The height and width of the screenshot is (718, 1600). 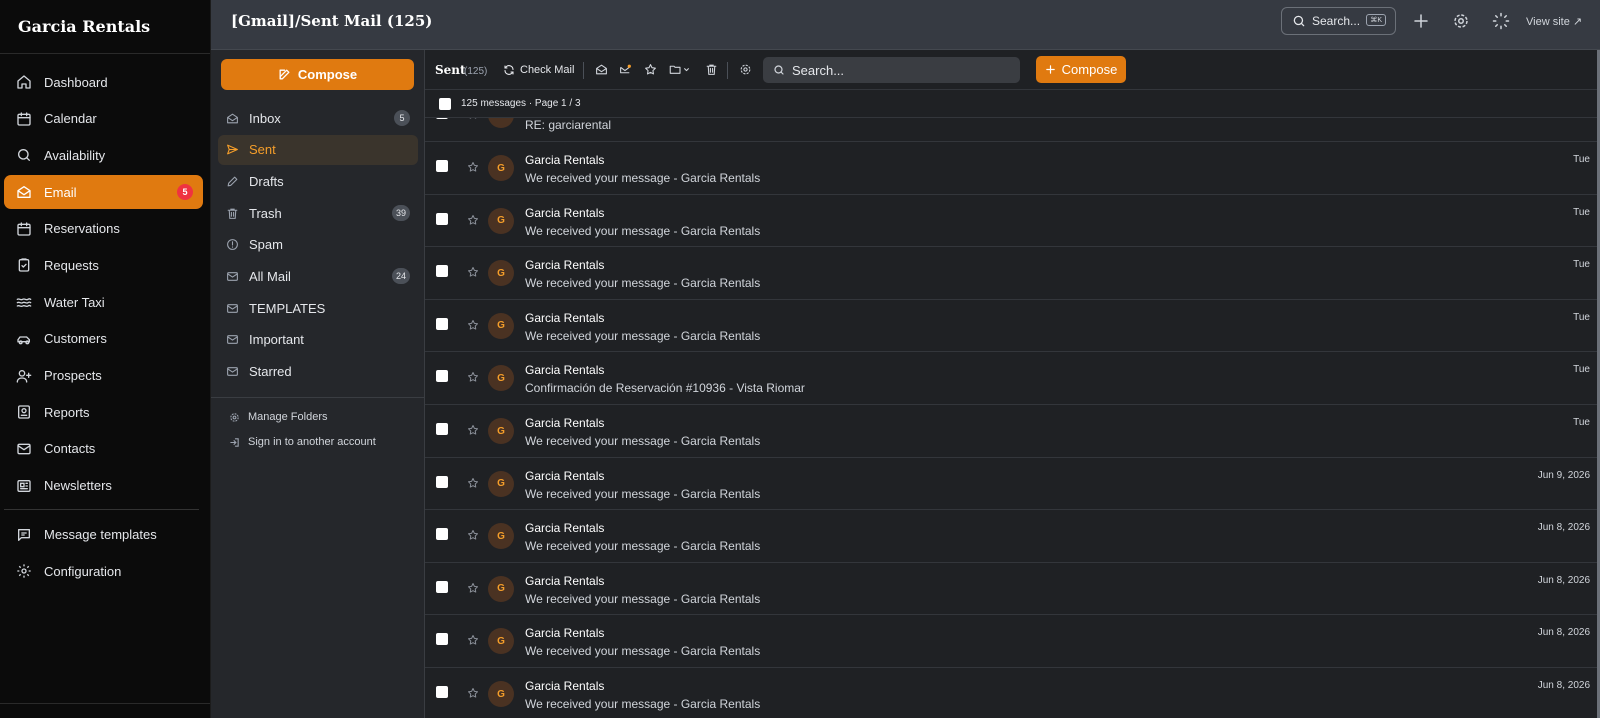 I want to click on folder-drafts: Drafts, so click(x=318, y=181).